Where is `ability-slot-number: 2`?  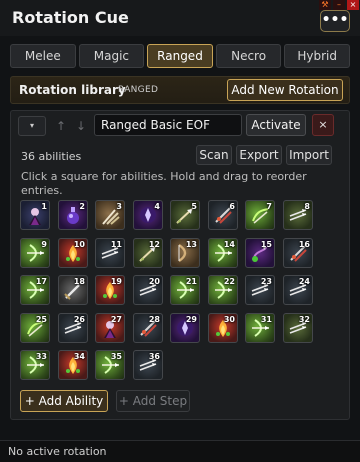
ability-slot-number: 2 is located at coordinates (82, 206).